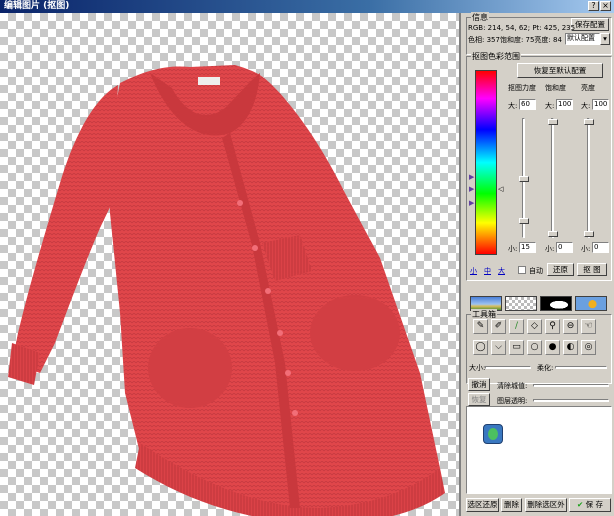 Image resolution: width=614 pixels, height=516 pixels. I want to click on config-select: 默认配置, so click(582, 39).